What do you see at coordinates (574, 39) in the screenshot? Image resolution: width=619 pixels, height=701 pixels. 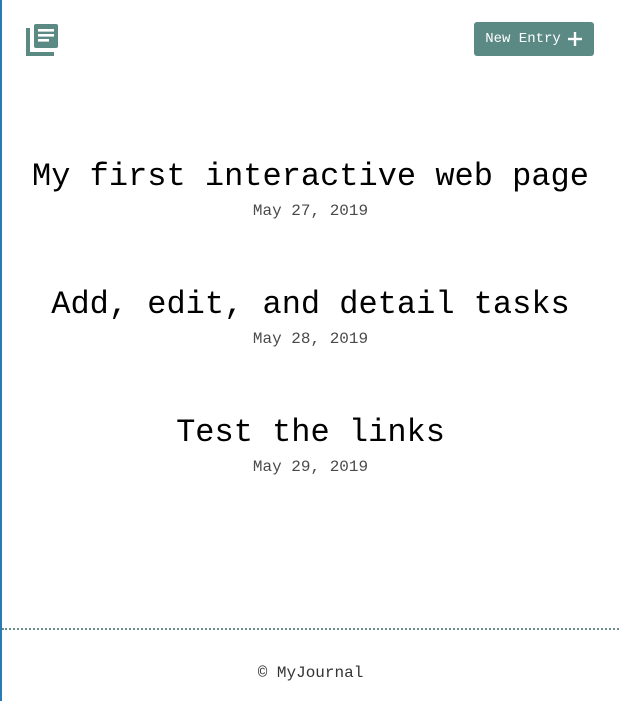 I see `plus-icon` at bounding box center [574, 39].